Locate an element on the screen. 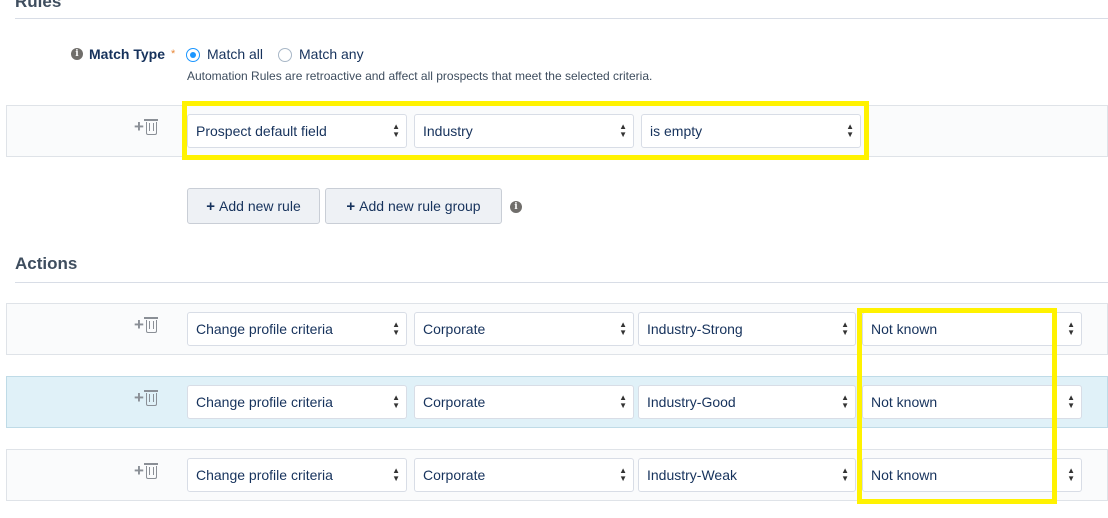 The image size is (1108, 518). action-criterion-value: Industry-Strong is located at coordinates (695, 329).